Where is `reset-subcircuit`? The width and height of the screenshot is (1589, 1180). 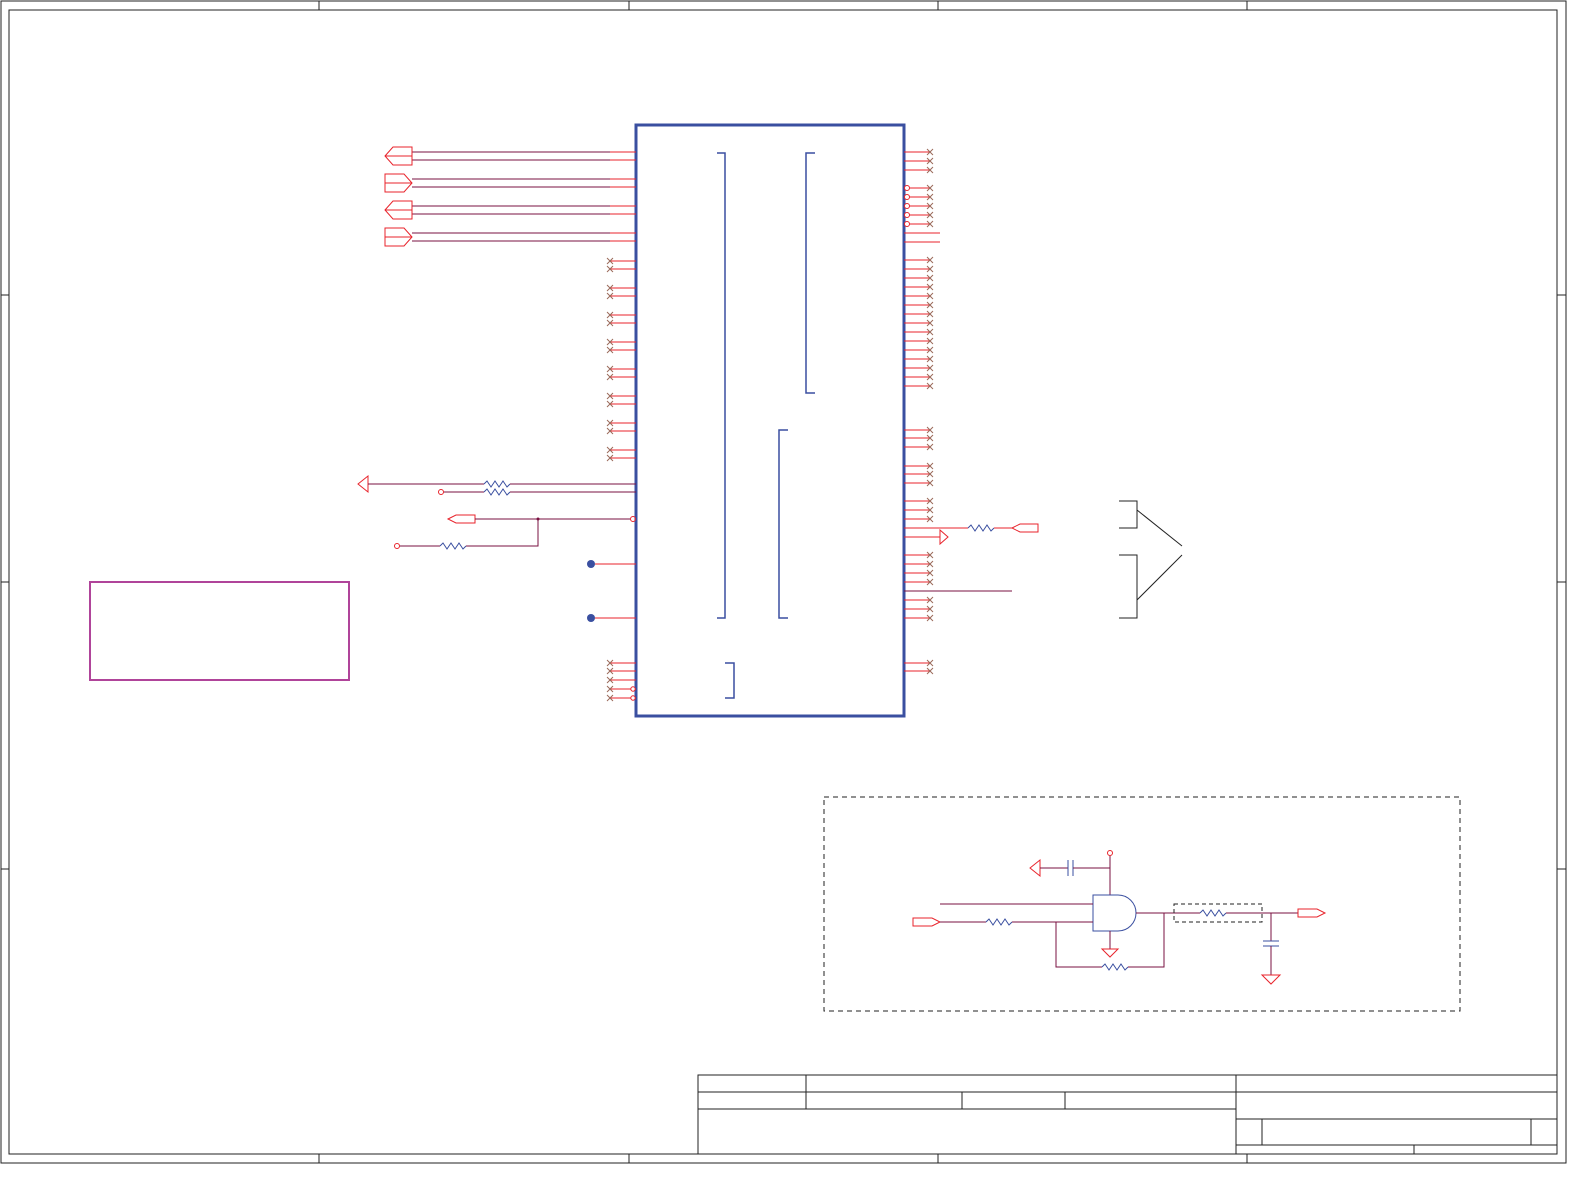 reset-subcircuit is located at coordinates (1142, 904).